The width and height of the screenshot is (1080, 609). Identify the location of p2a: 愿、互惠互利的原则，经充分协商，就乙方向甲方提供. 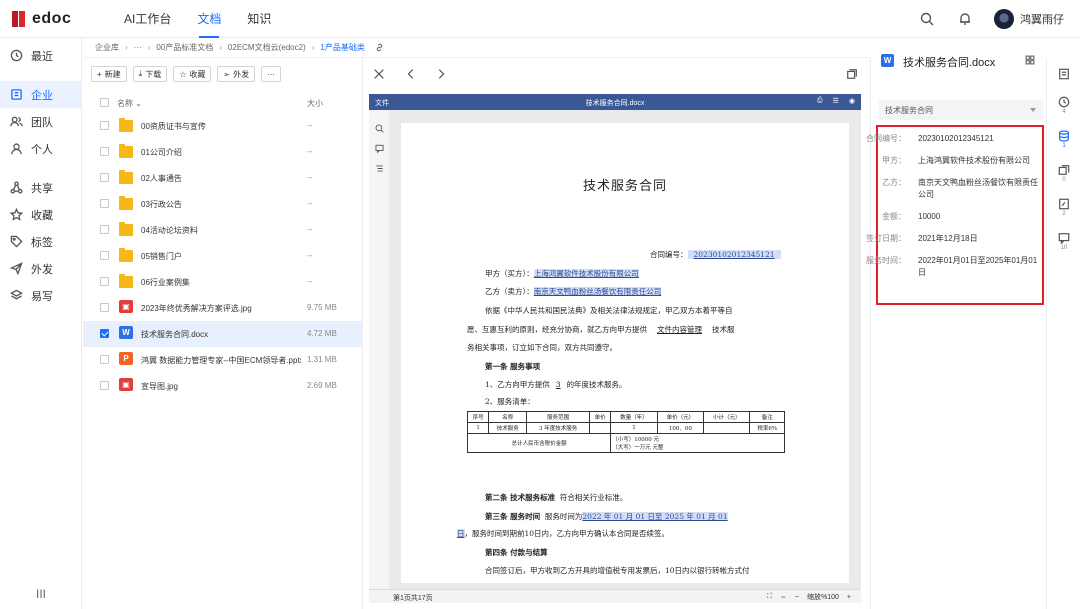
(557, 329).